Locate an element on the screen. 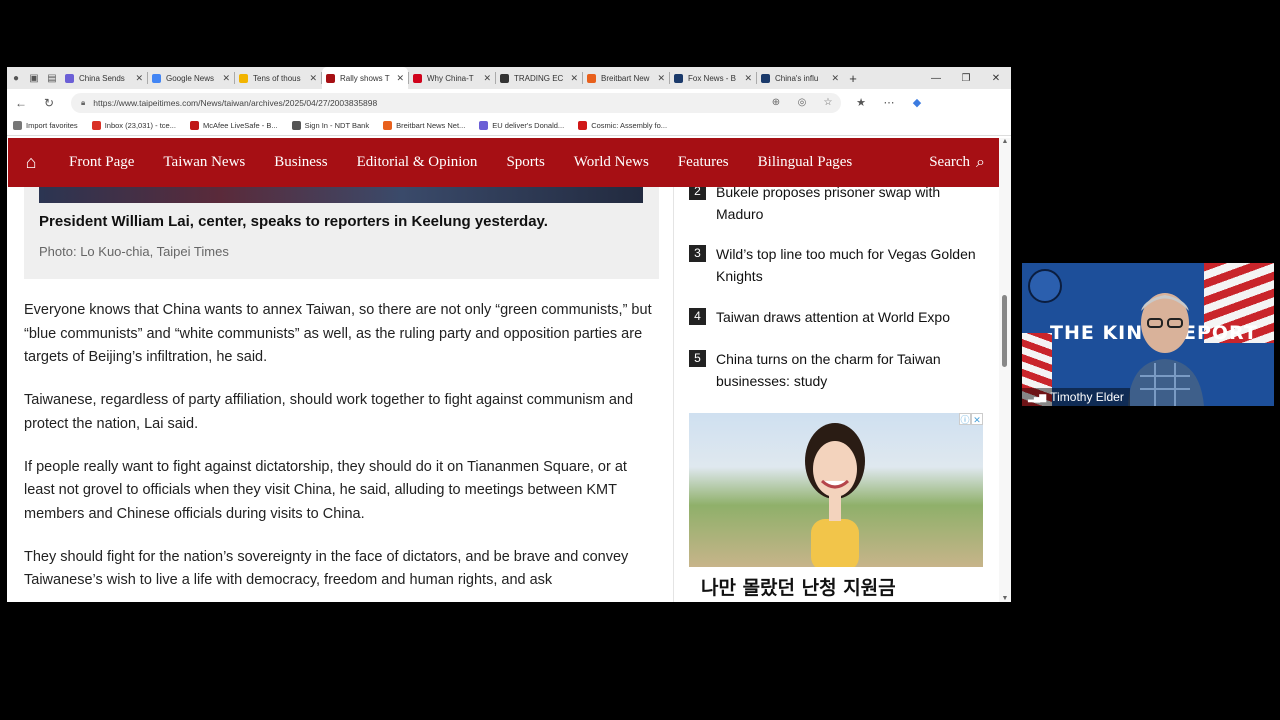 The height and width of the screenshot is (720, 1280). tab-title: Rally shows T is located at coordinates (365, 78).